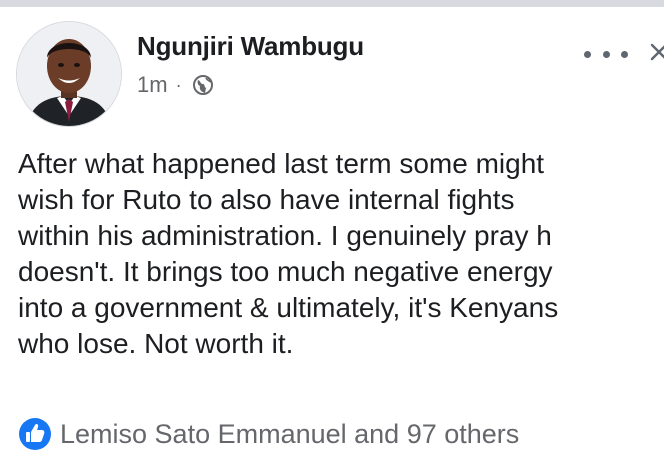 The height and width of the screenshot is (456, 664). I want to click on post-meta: 1m ·, so click(175, 85).